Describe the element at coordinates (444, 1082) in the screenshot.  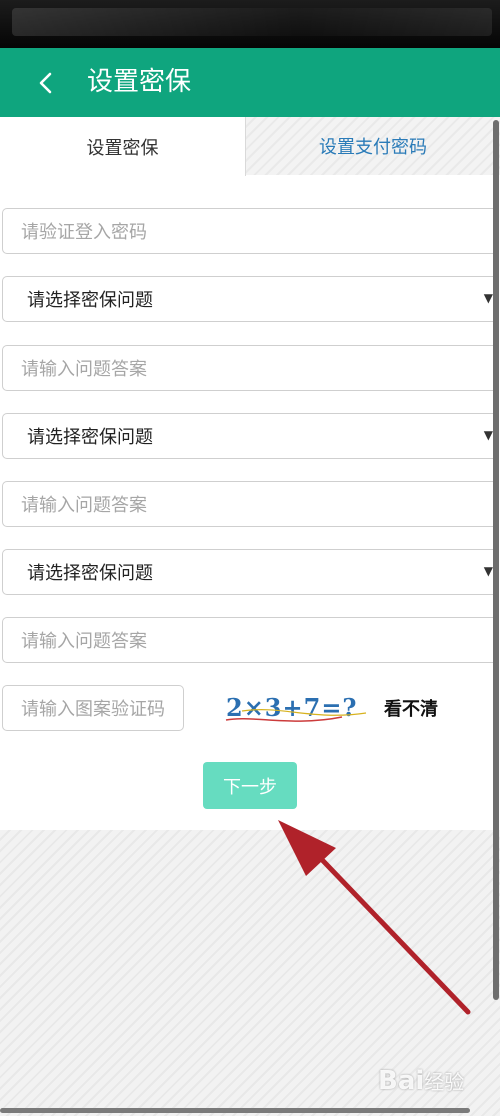
I see `watermark-suffix: 经验` at that location.